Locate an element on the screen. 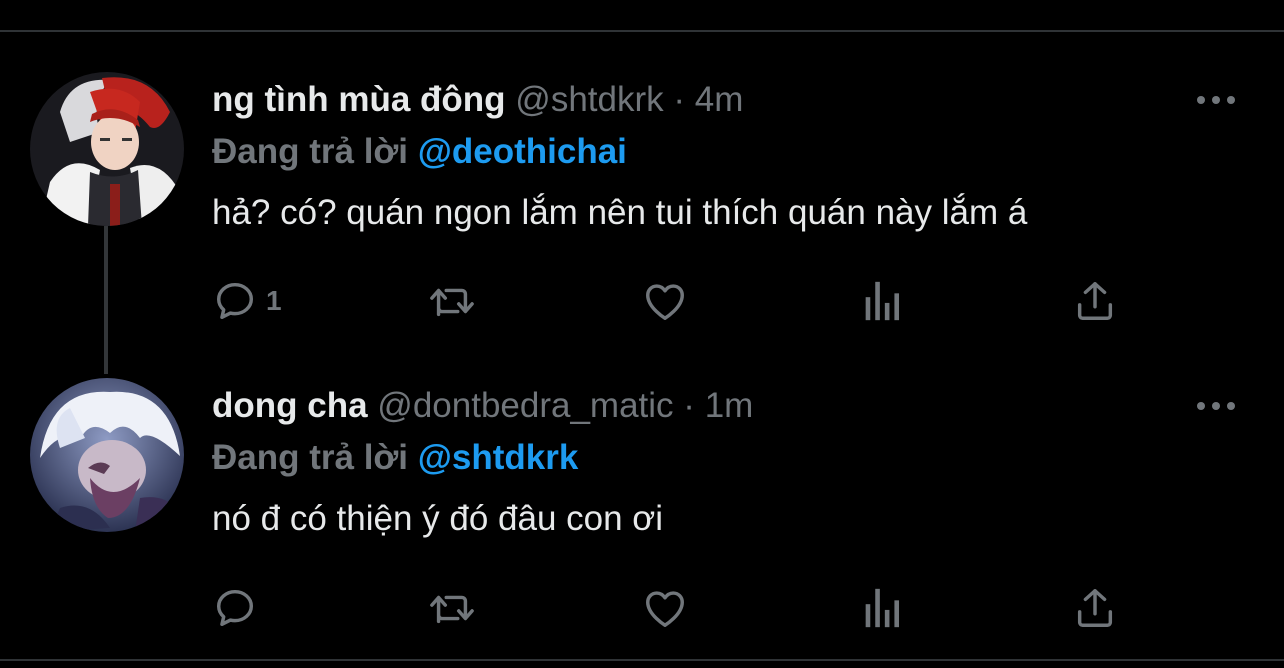 The width and height of the screenshot is (1284, 668). reply-button is located at coordinates (239, 608).